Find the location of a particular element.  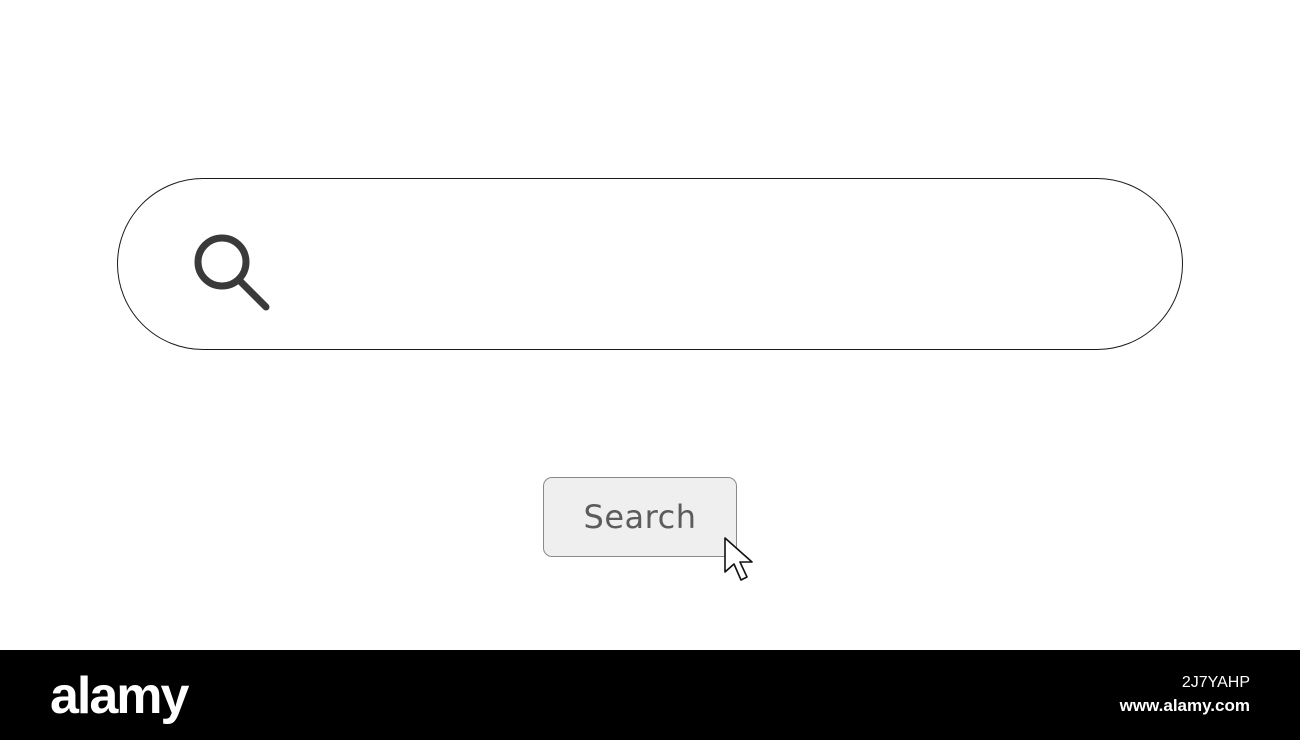

watermark-brand: alamy is located at coordinates (119, 696).